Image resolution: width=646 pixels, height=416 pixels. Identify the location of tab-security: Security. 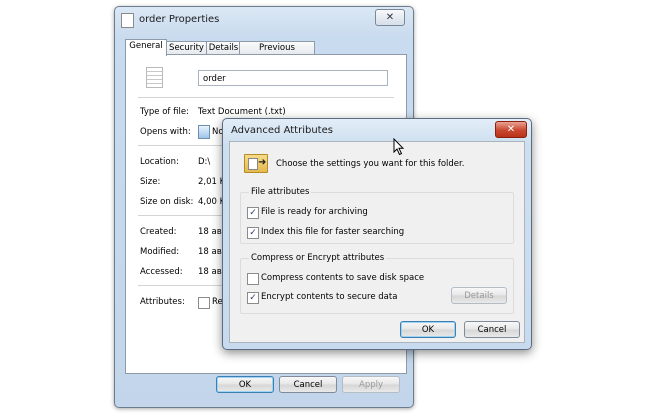
(186, 48).